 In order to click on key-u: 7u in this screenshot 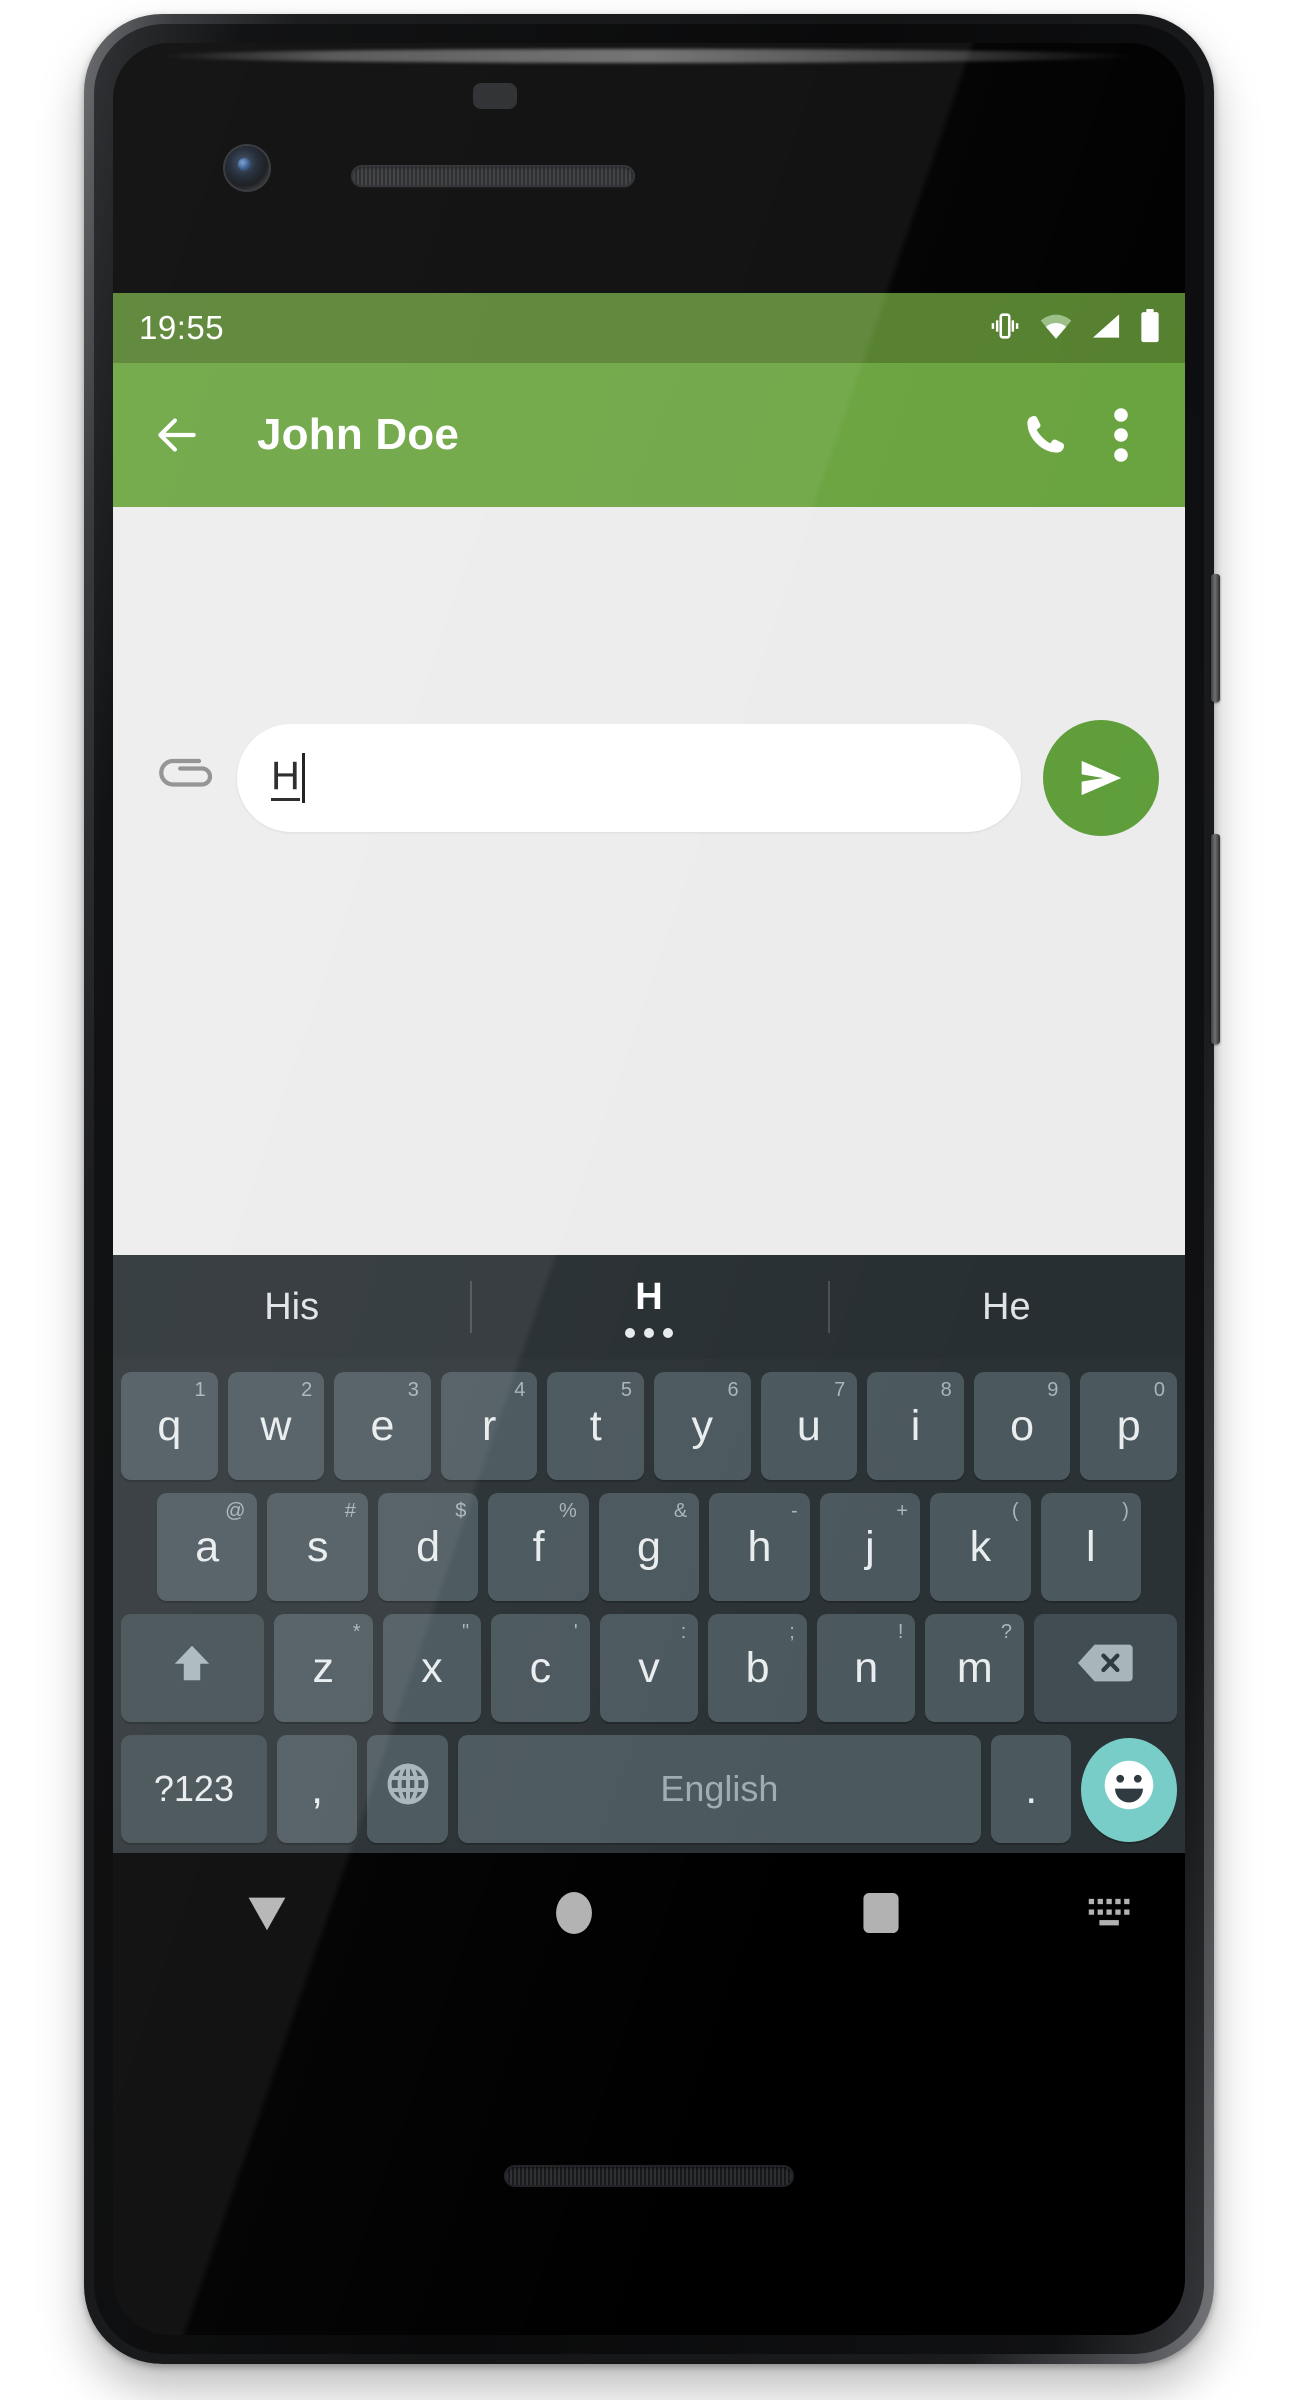, I will do `click(809, 1426)`.